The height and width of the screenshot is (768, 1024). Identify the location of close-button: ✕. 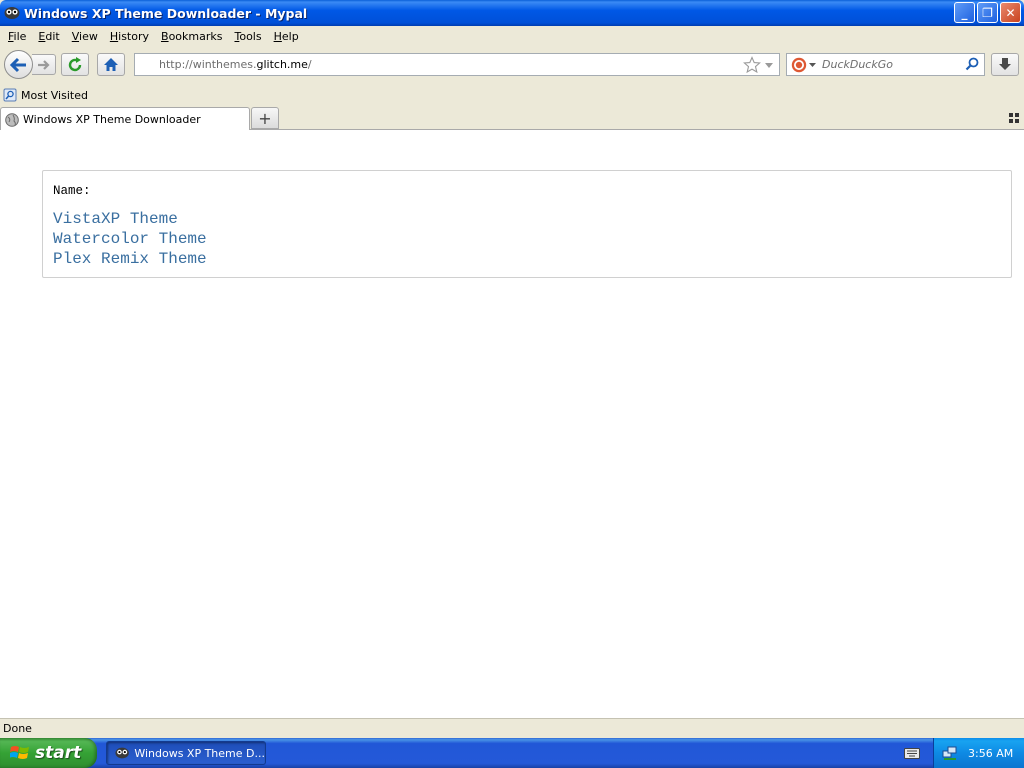
(1010, 12).